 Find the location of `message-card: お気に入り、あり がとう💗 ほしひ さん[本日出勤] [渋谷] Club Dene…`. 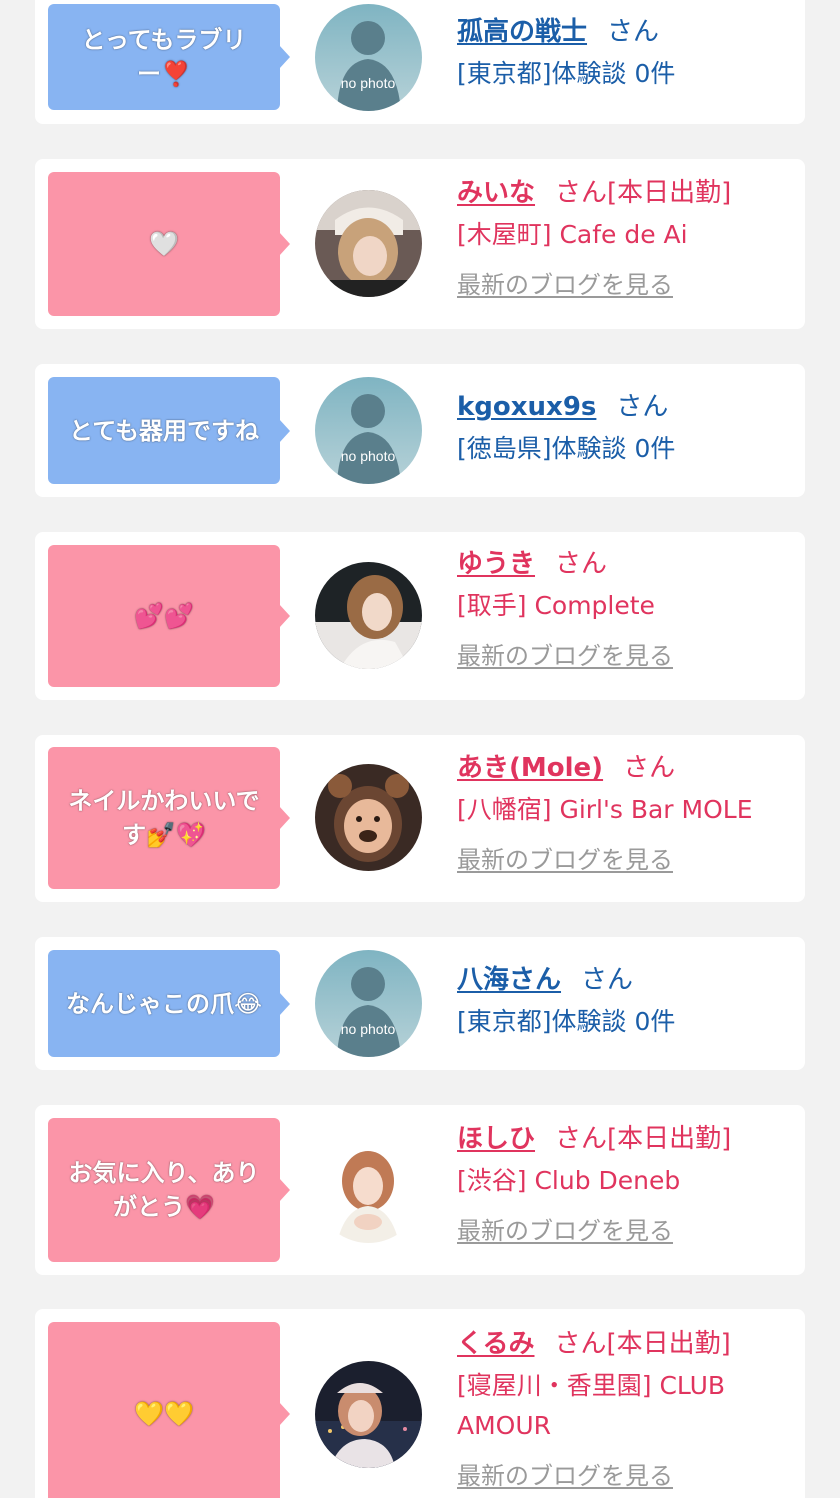

message-card: お気に入り、あり がとう💗 ほしひ さん[本日出勤] [渋谷] Club Dene… is located at coordinates (420, 1190).